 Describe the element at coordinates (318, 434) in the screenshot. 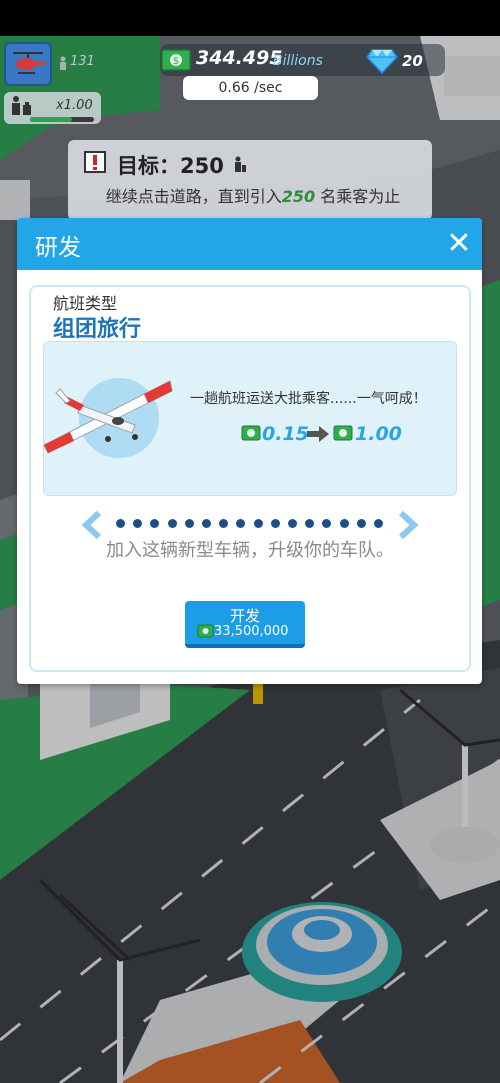

I see `arrow-right-icon` at that location.